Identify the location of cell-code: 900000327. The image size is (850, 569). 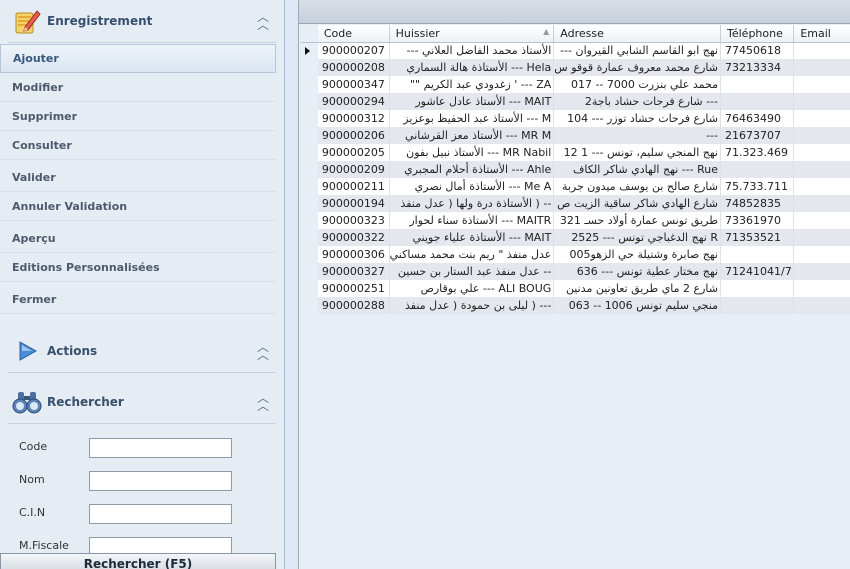
(353, 271).